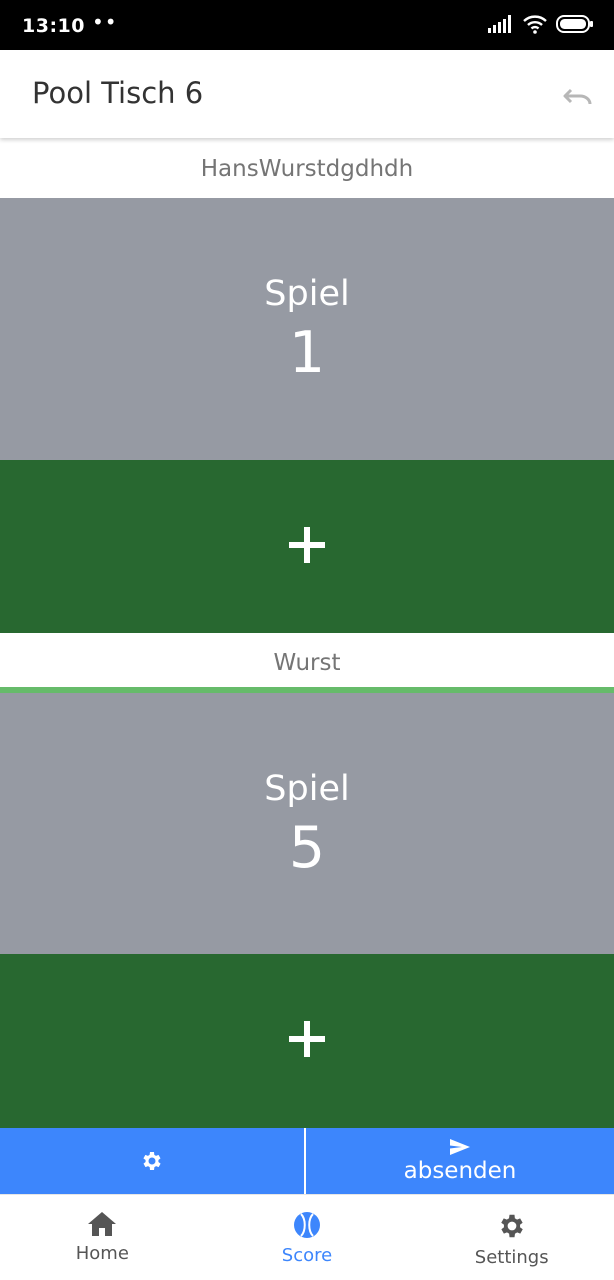 The height and width of the screenshot is (1280, 614). I want to click on nav-item-home: Home, so click(102, 1237).